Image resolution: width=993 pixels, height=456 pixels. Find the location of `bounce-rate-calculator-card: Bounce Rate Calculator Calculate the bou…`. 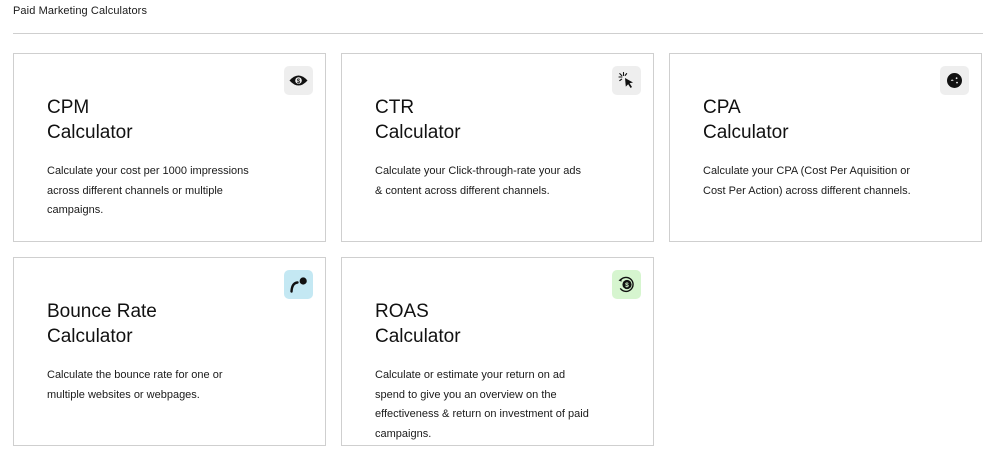

bounce-rate-calculator-card: Bounce Rate Calculator Calculate the bou… is located at coordinates (169, 351).